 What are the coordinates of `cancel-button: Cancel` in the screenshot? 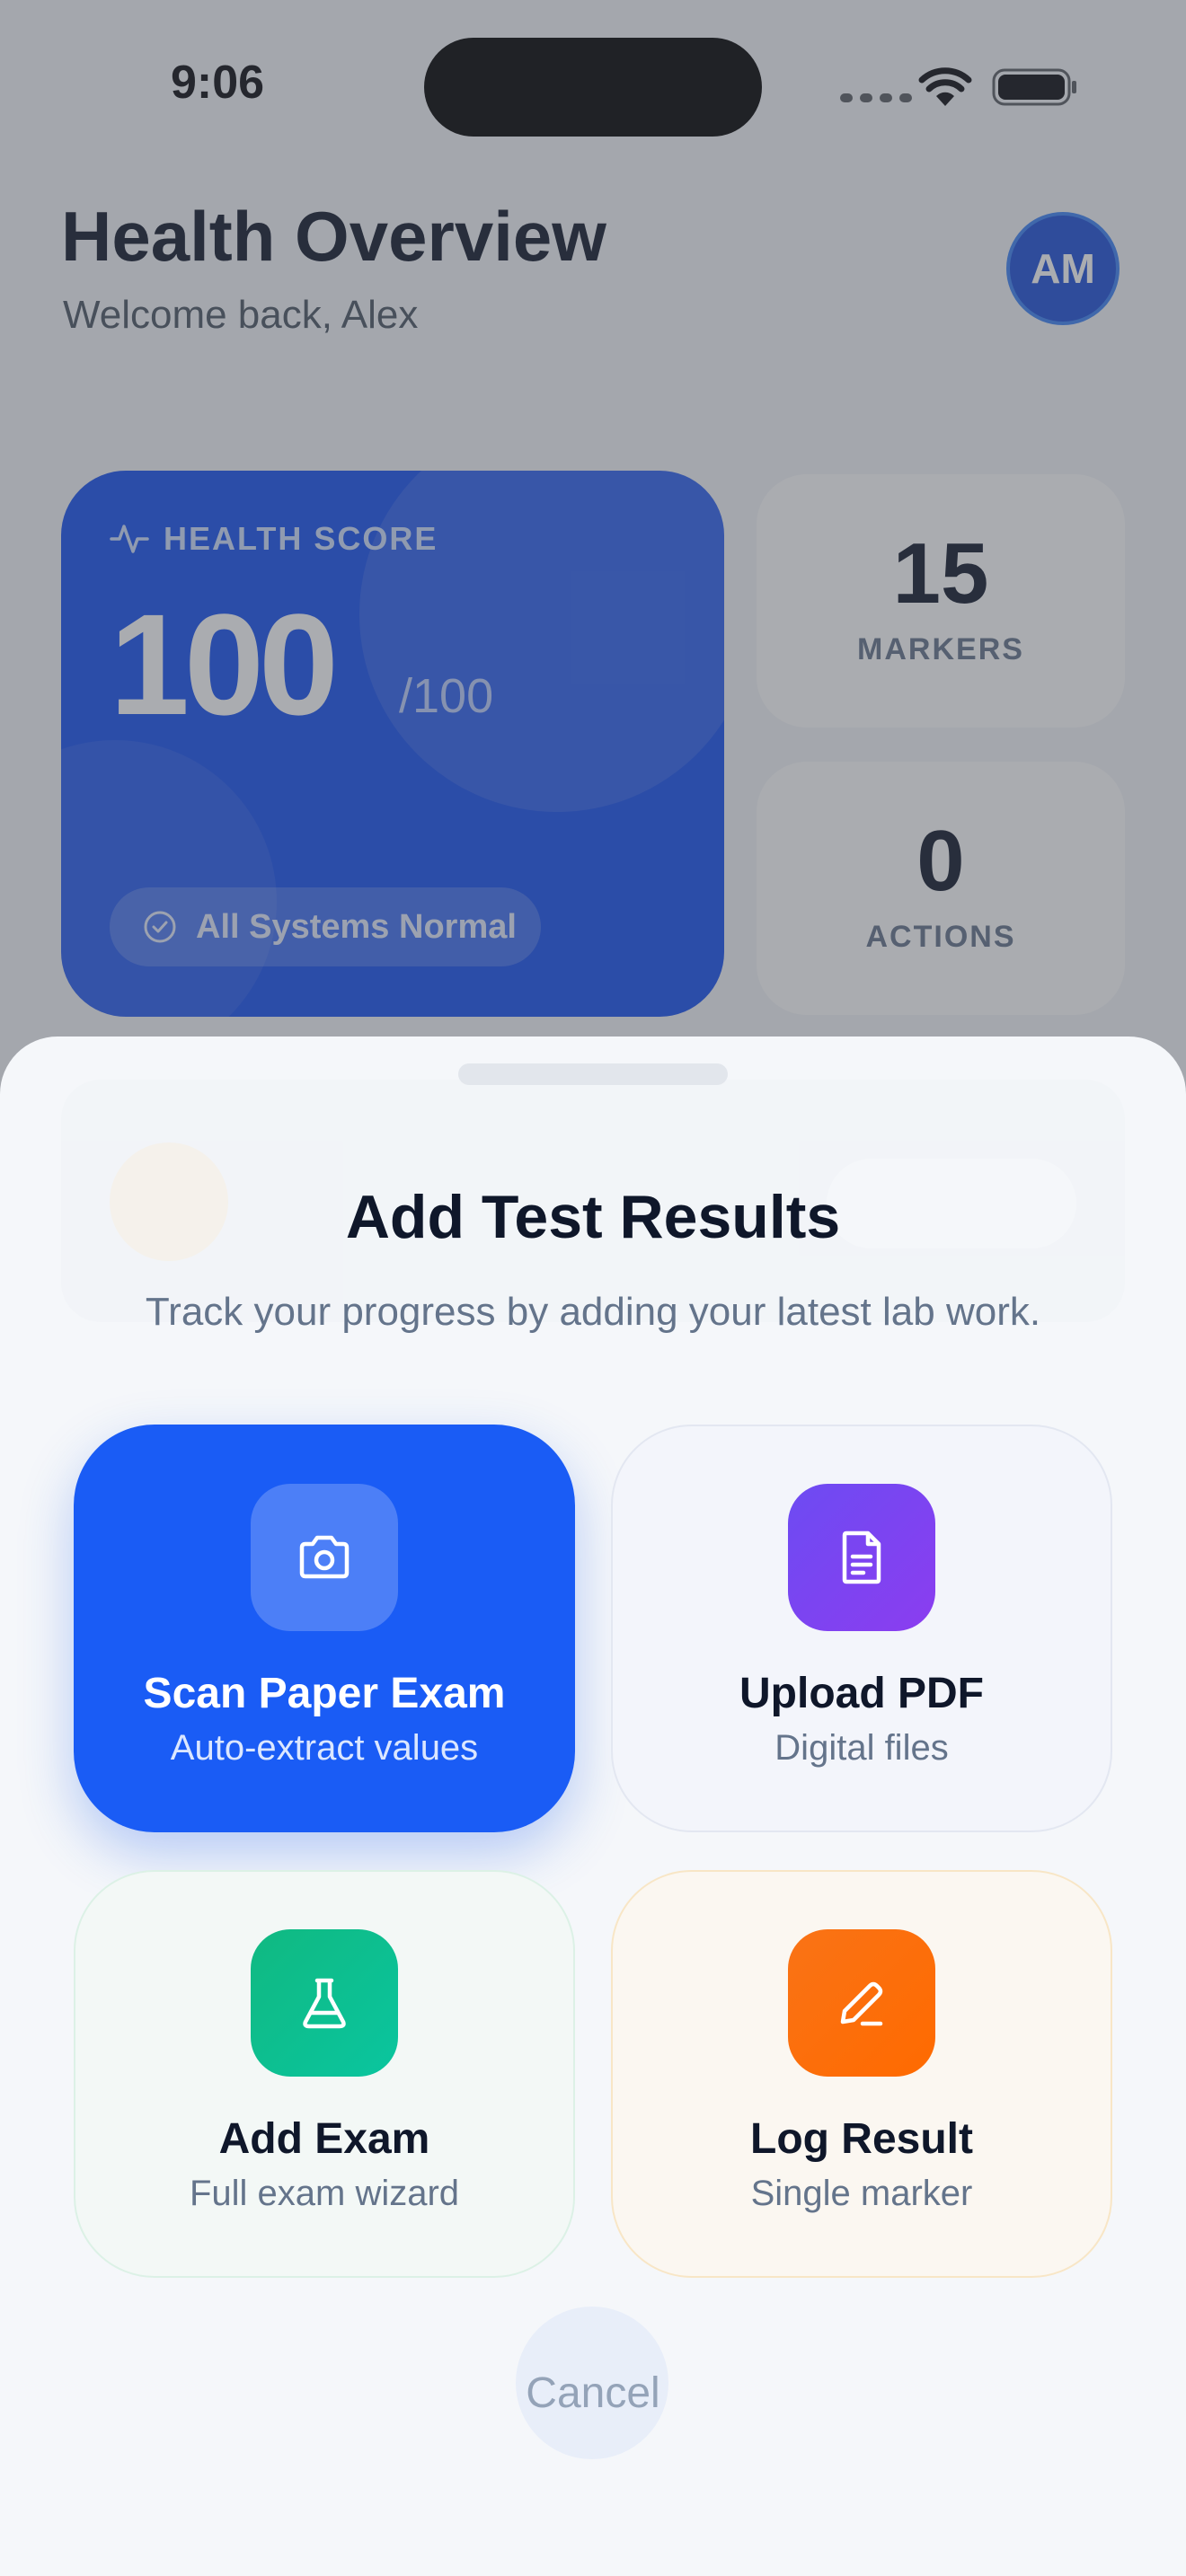 It's located at (593, 2393).